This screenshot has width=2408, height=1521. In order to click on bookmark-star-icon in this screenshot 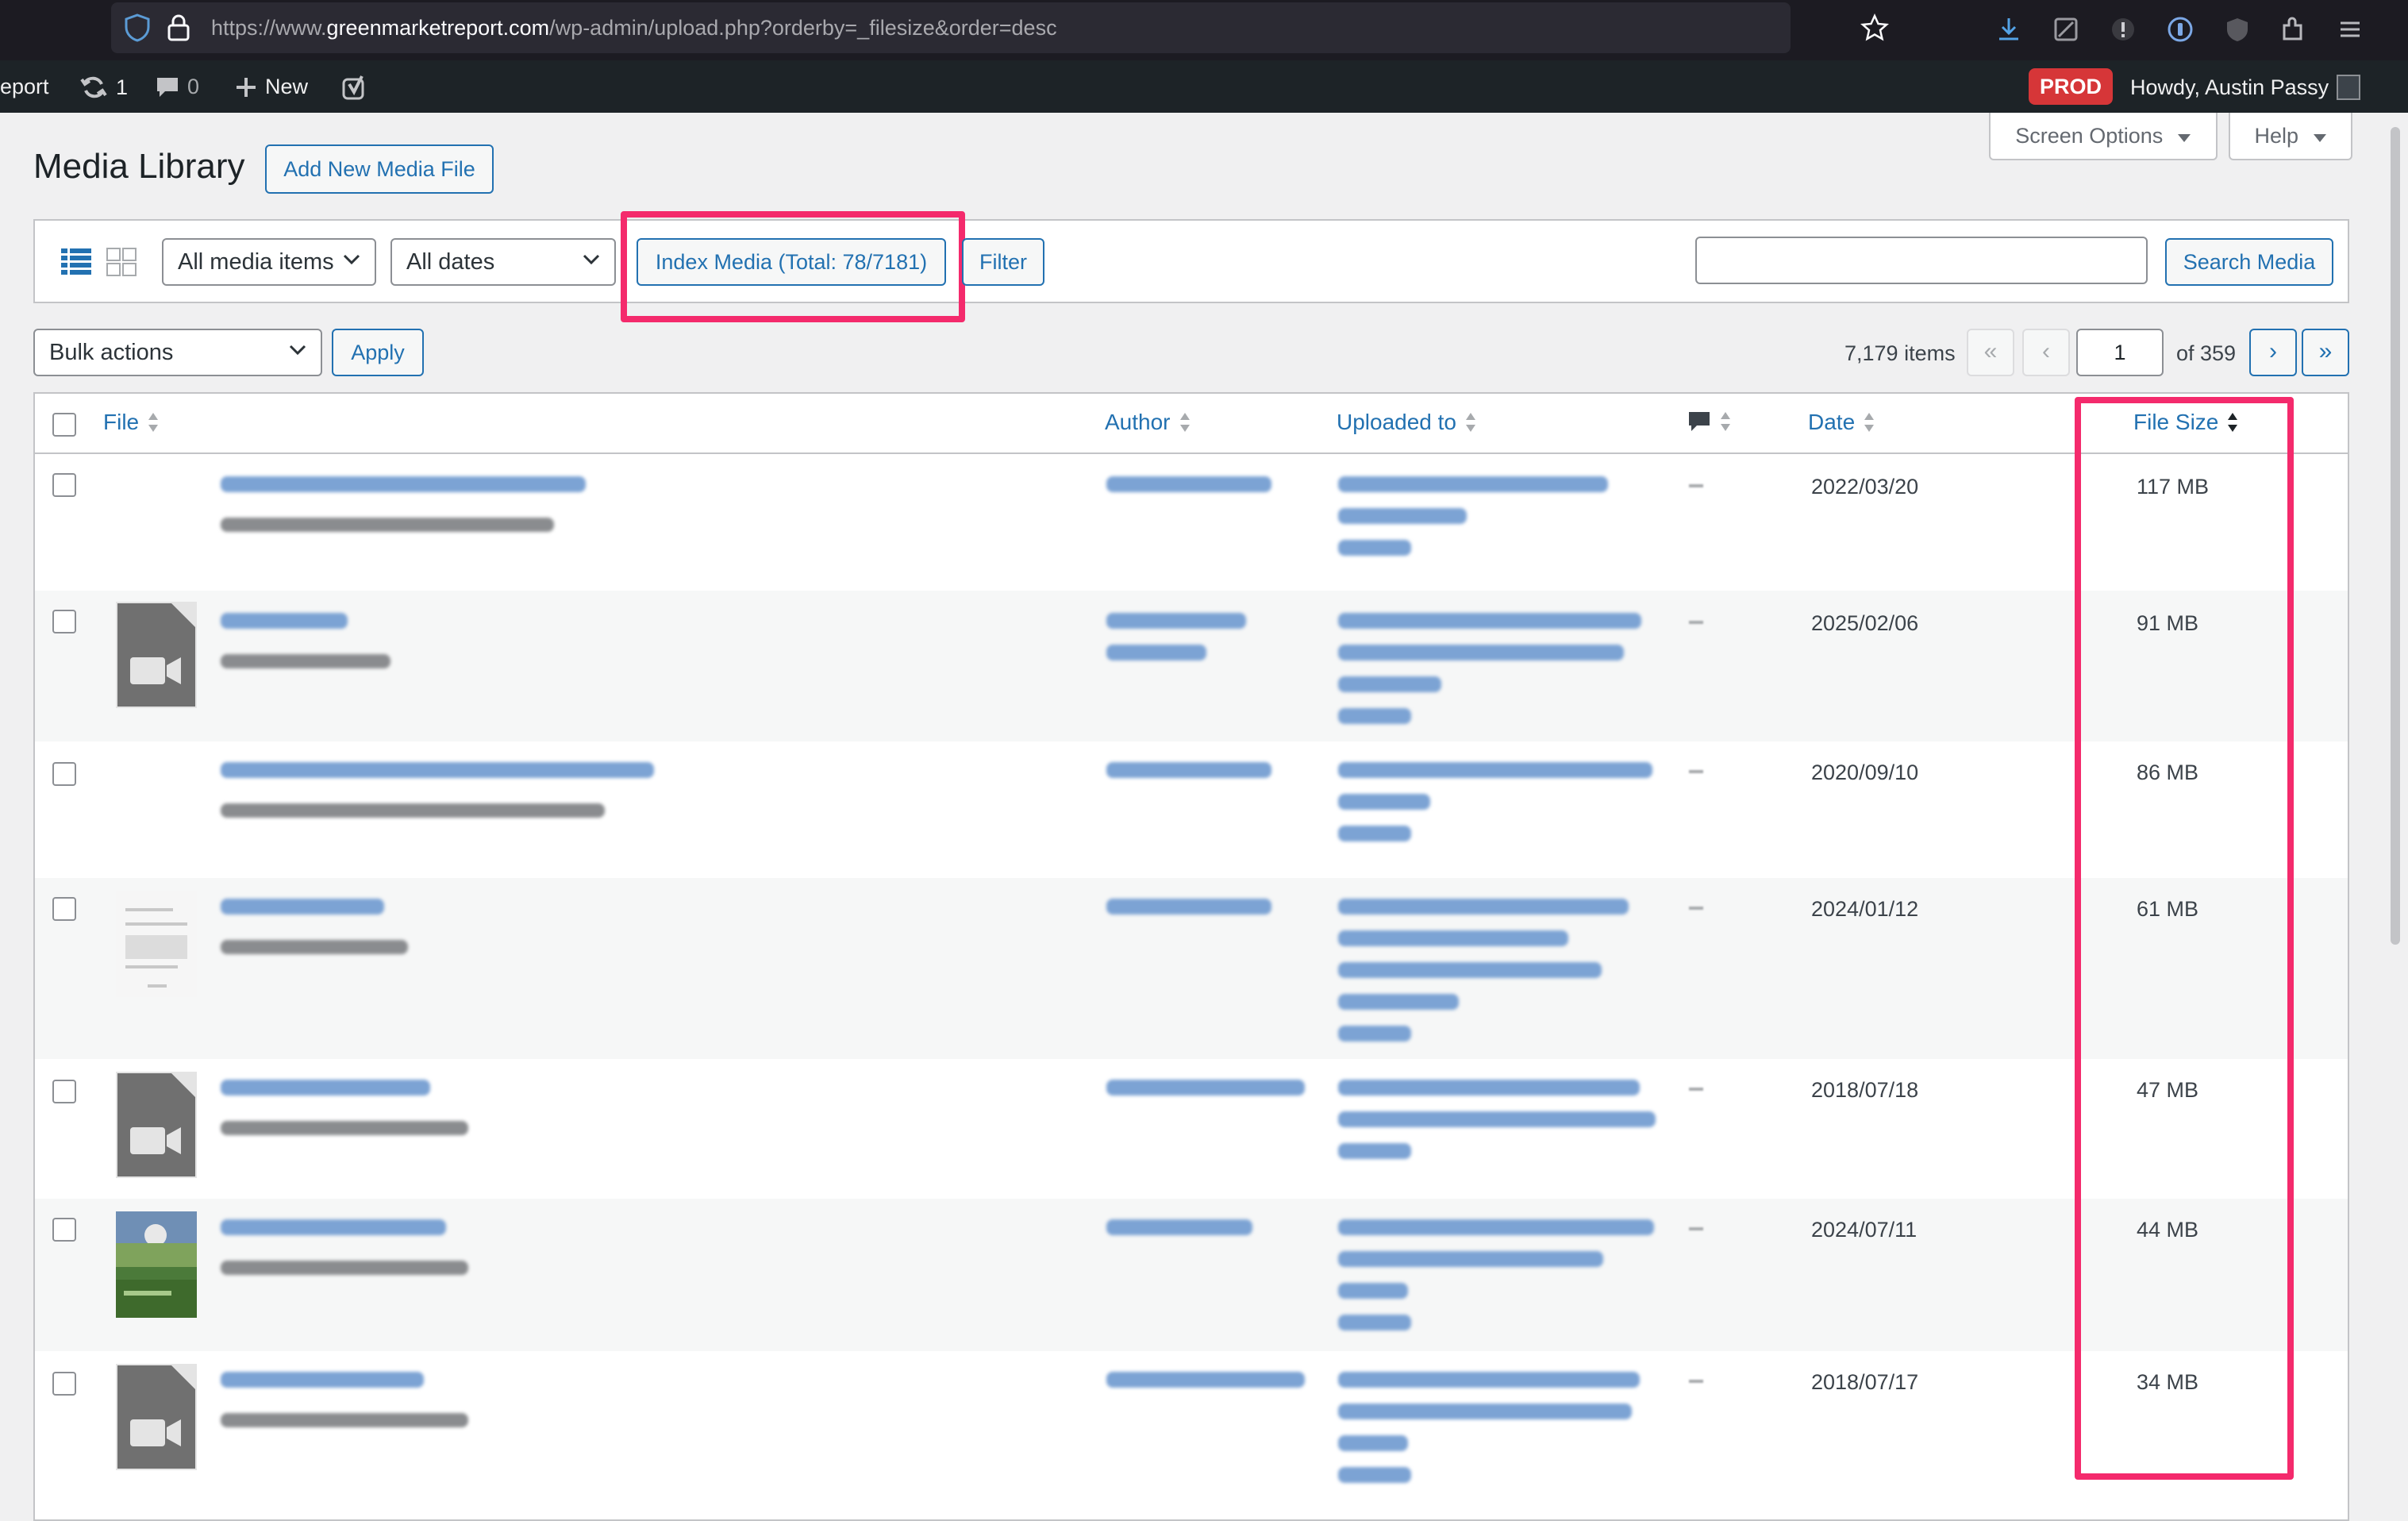, I will do `click(1875, 29)`.